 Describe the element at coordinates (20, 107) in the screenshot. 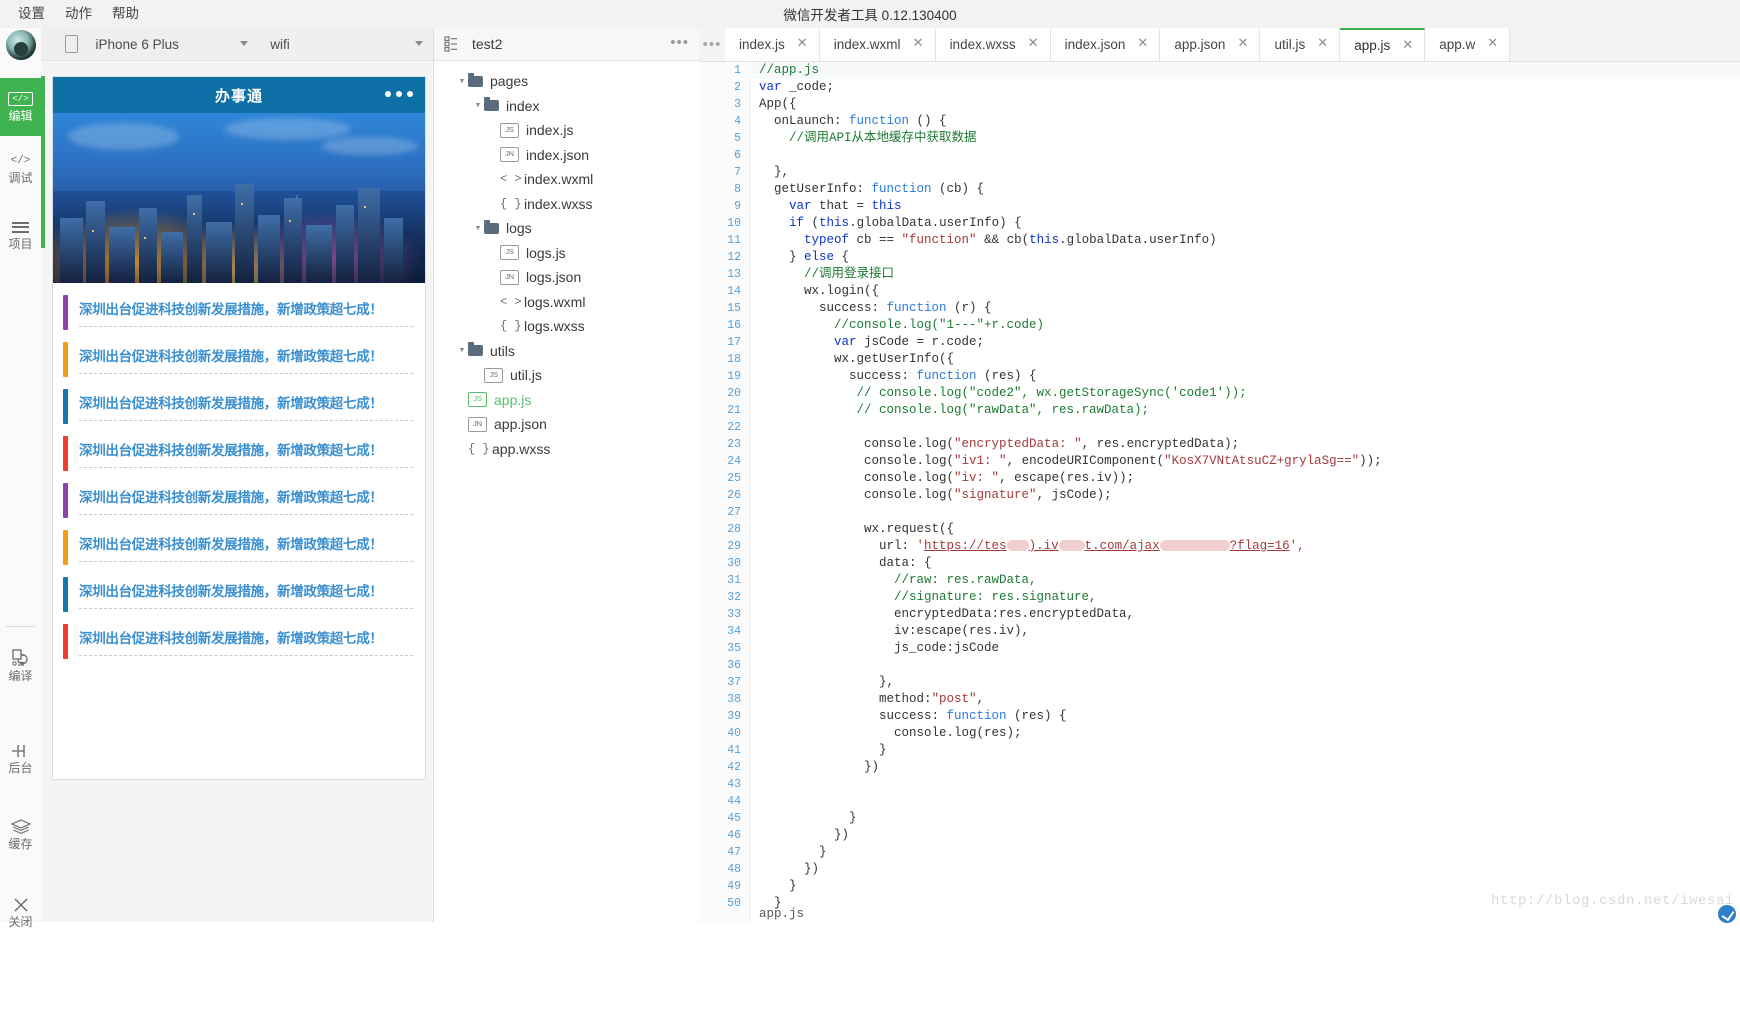

I see `rail-item-edit: </> 编辑` at that location.